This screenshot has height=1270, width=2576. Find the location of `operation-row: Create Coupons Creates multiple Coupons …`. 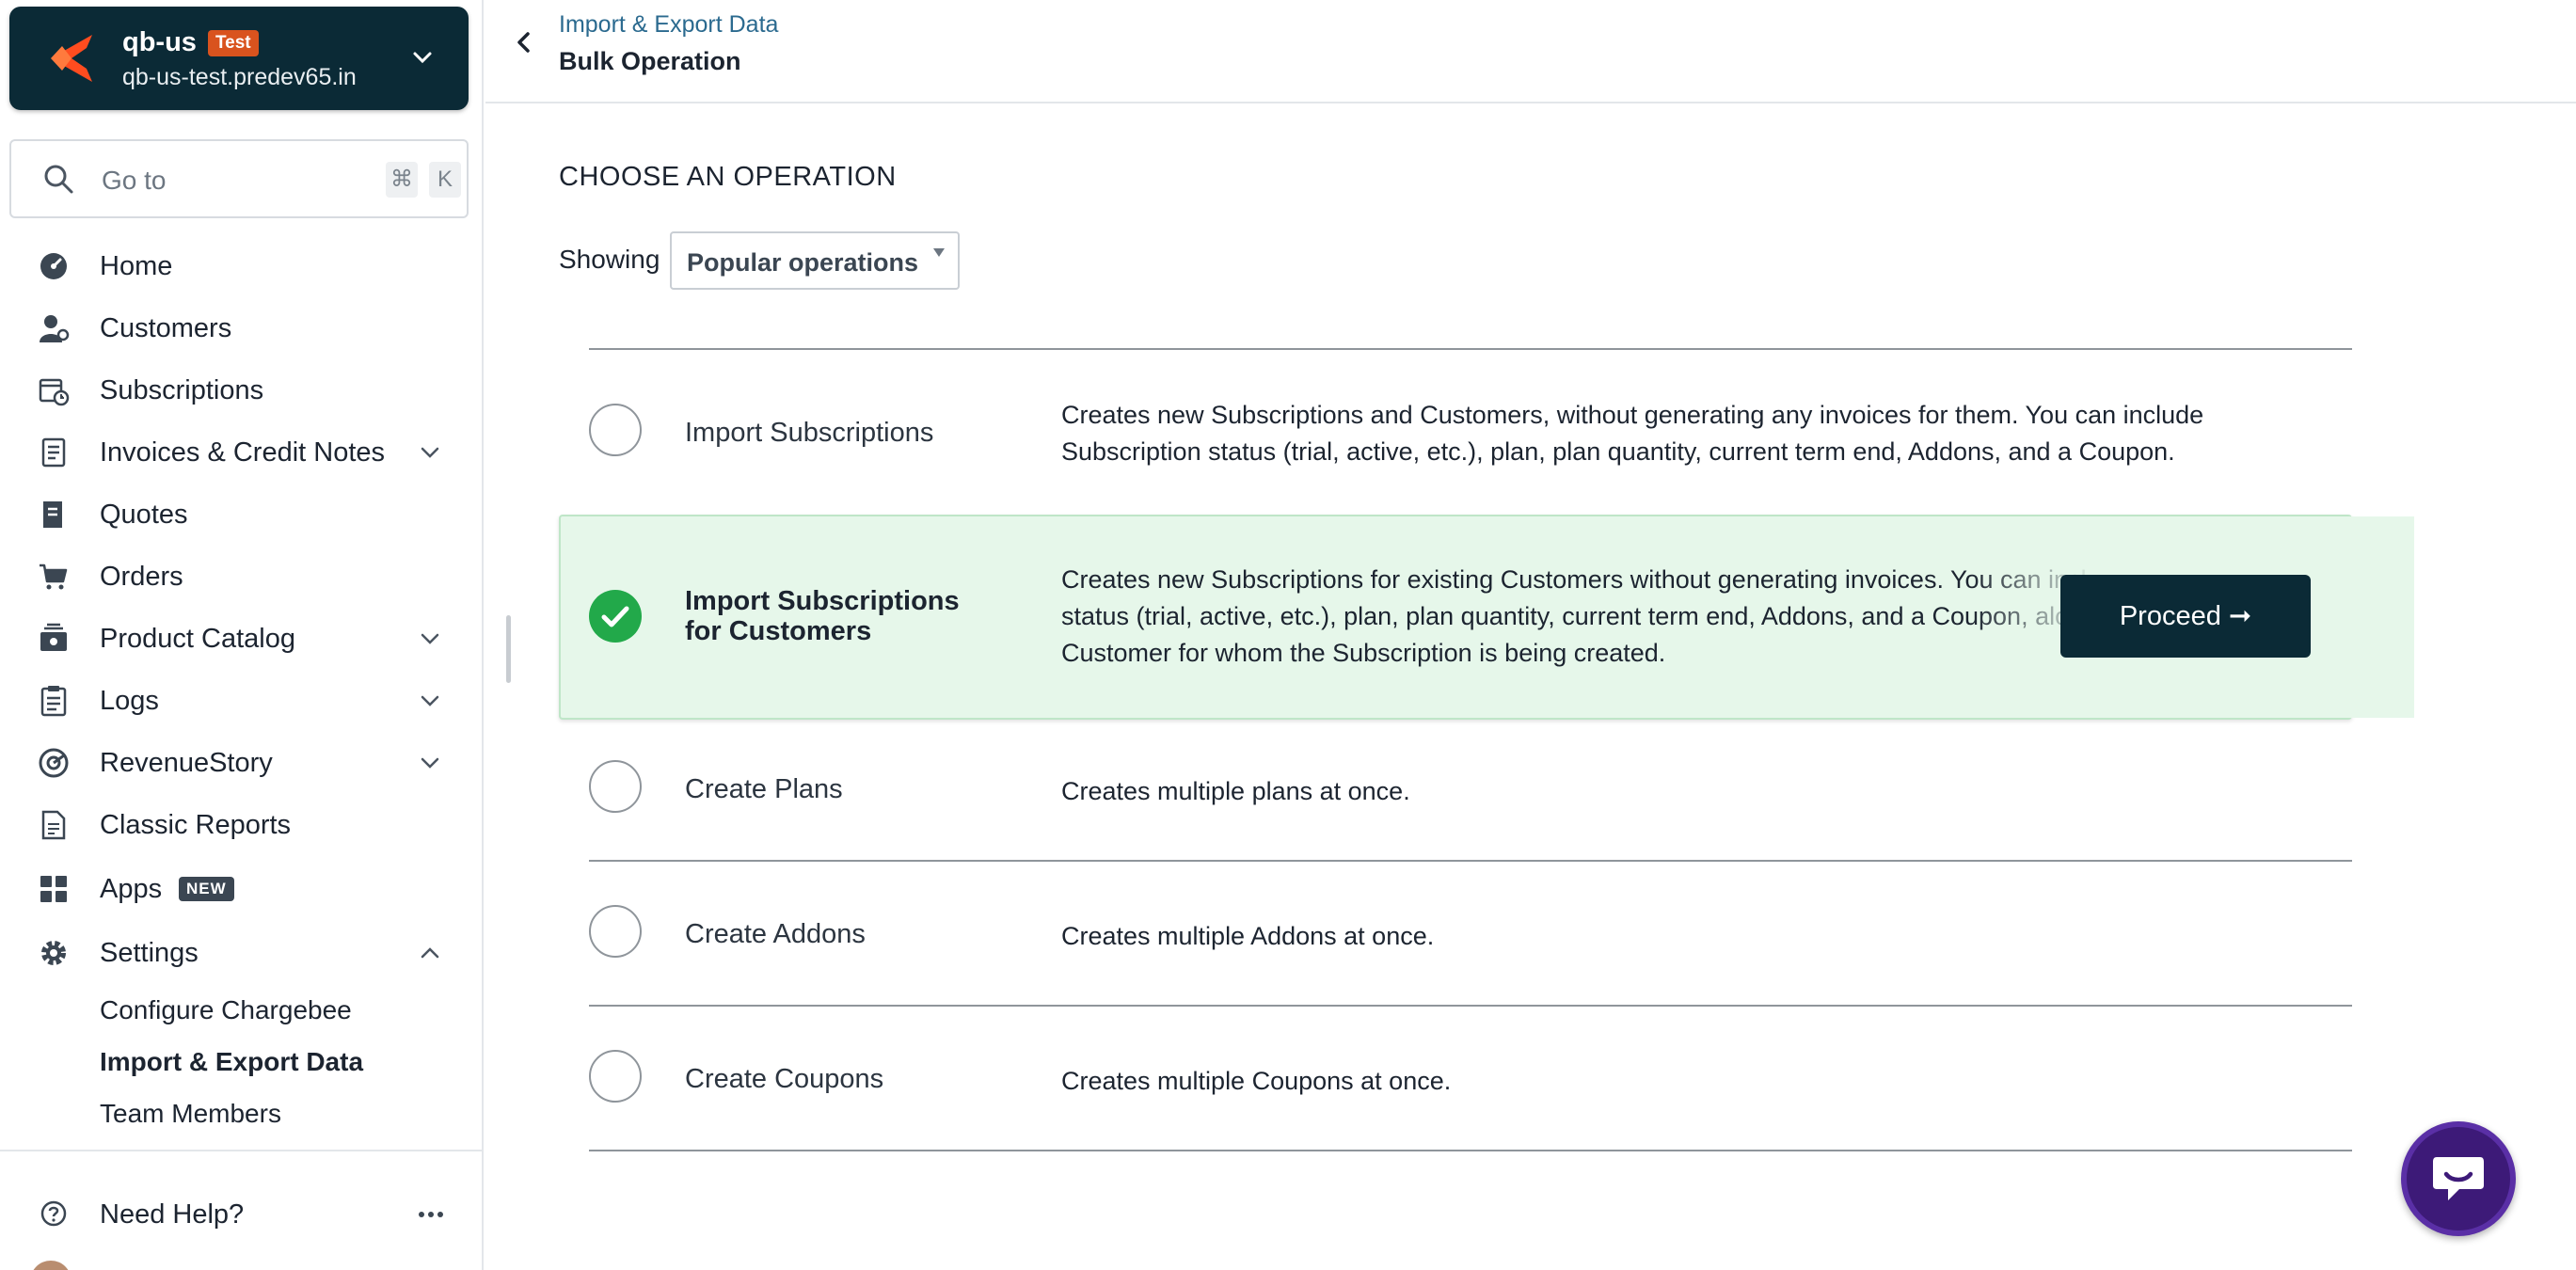

operation-row: Create Coupons Creates multiple Coupons … is located at coordinates (1470, 1078).